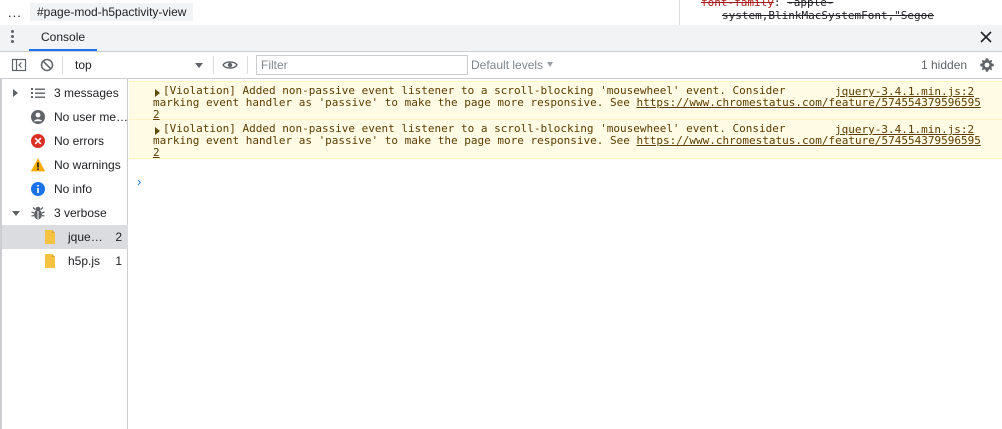  I want to click on error-icon, so click(38, 141).